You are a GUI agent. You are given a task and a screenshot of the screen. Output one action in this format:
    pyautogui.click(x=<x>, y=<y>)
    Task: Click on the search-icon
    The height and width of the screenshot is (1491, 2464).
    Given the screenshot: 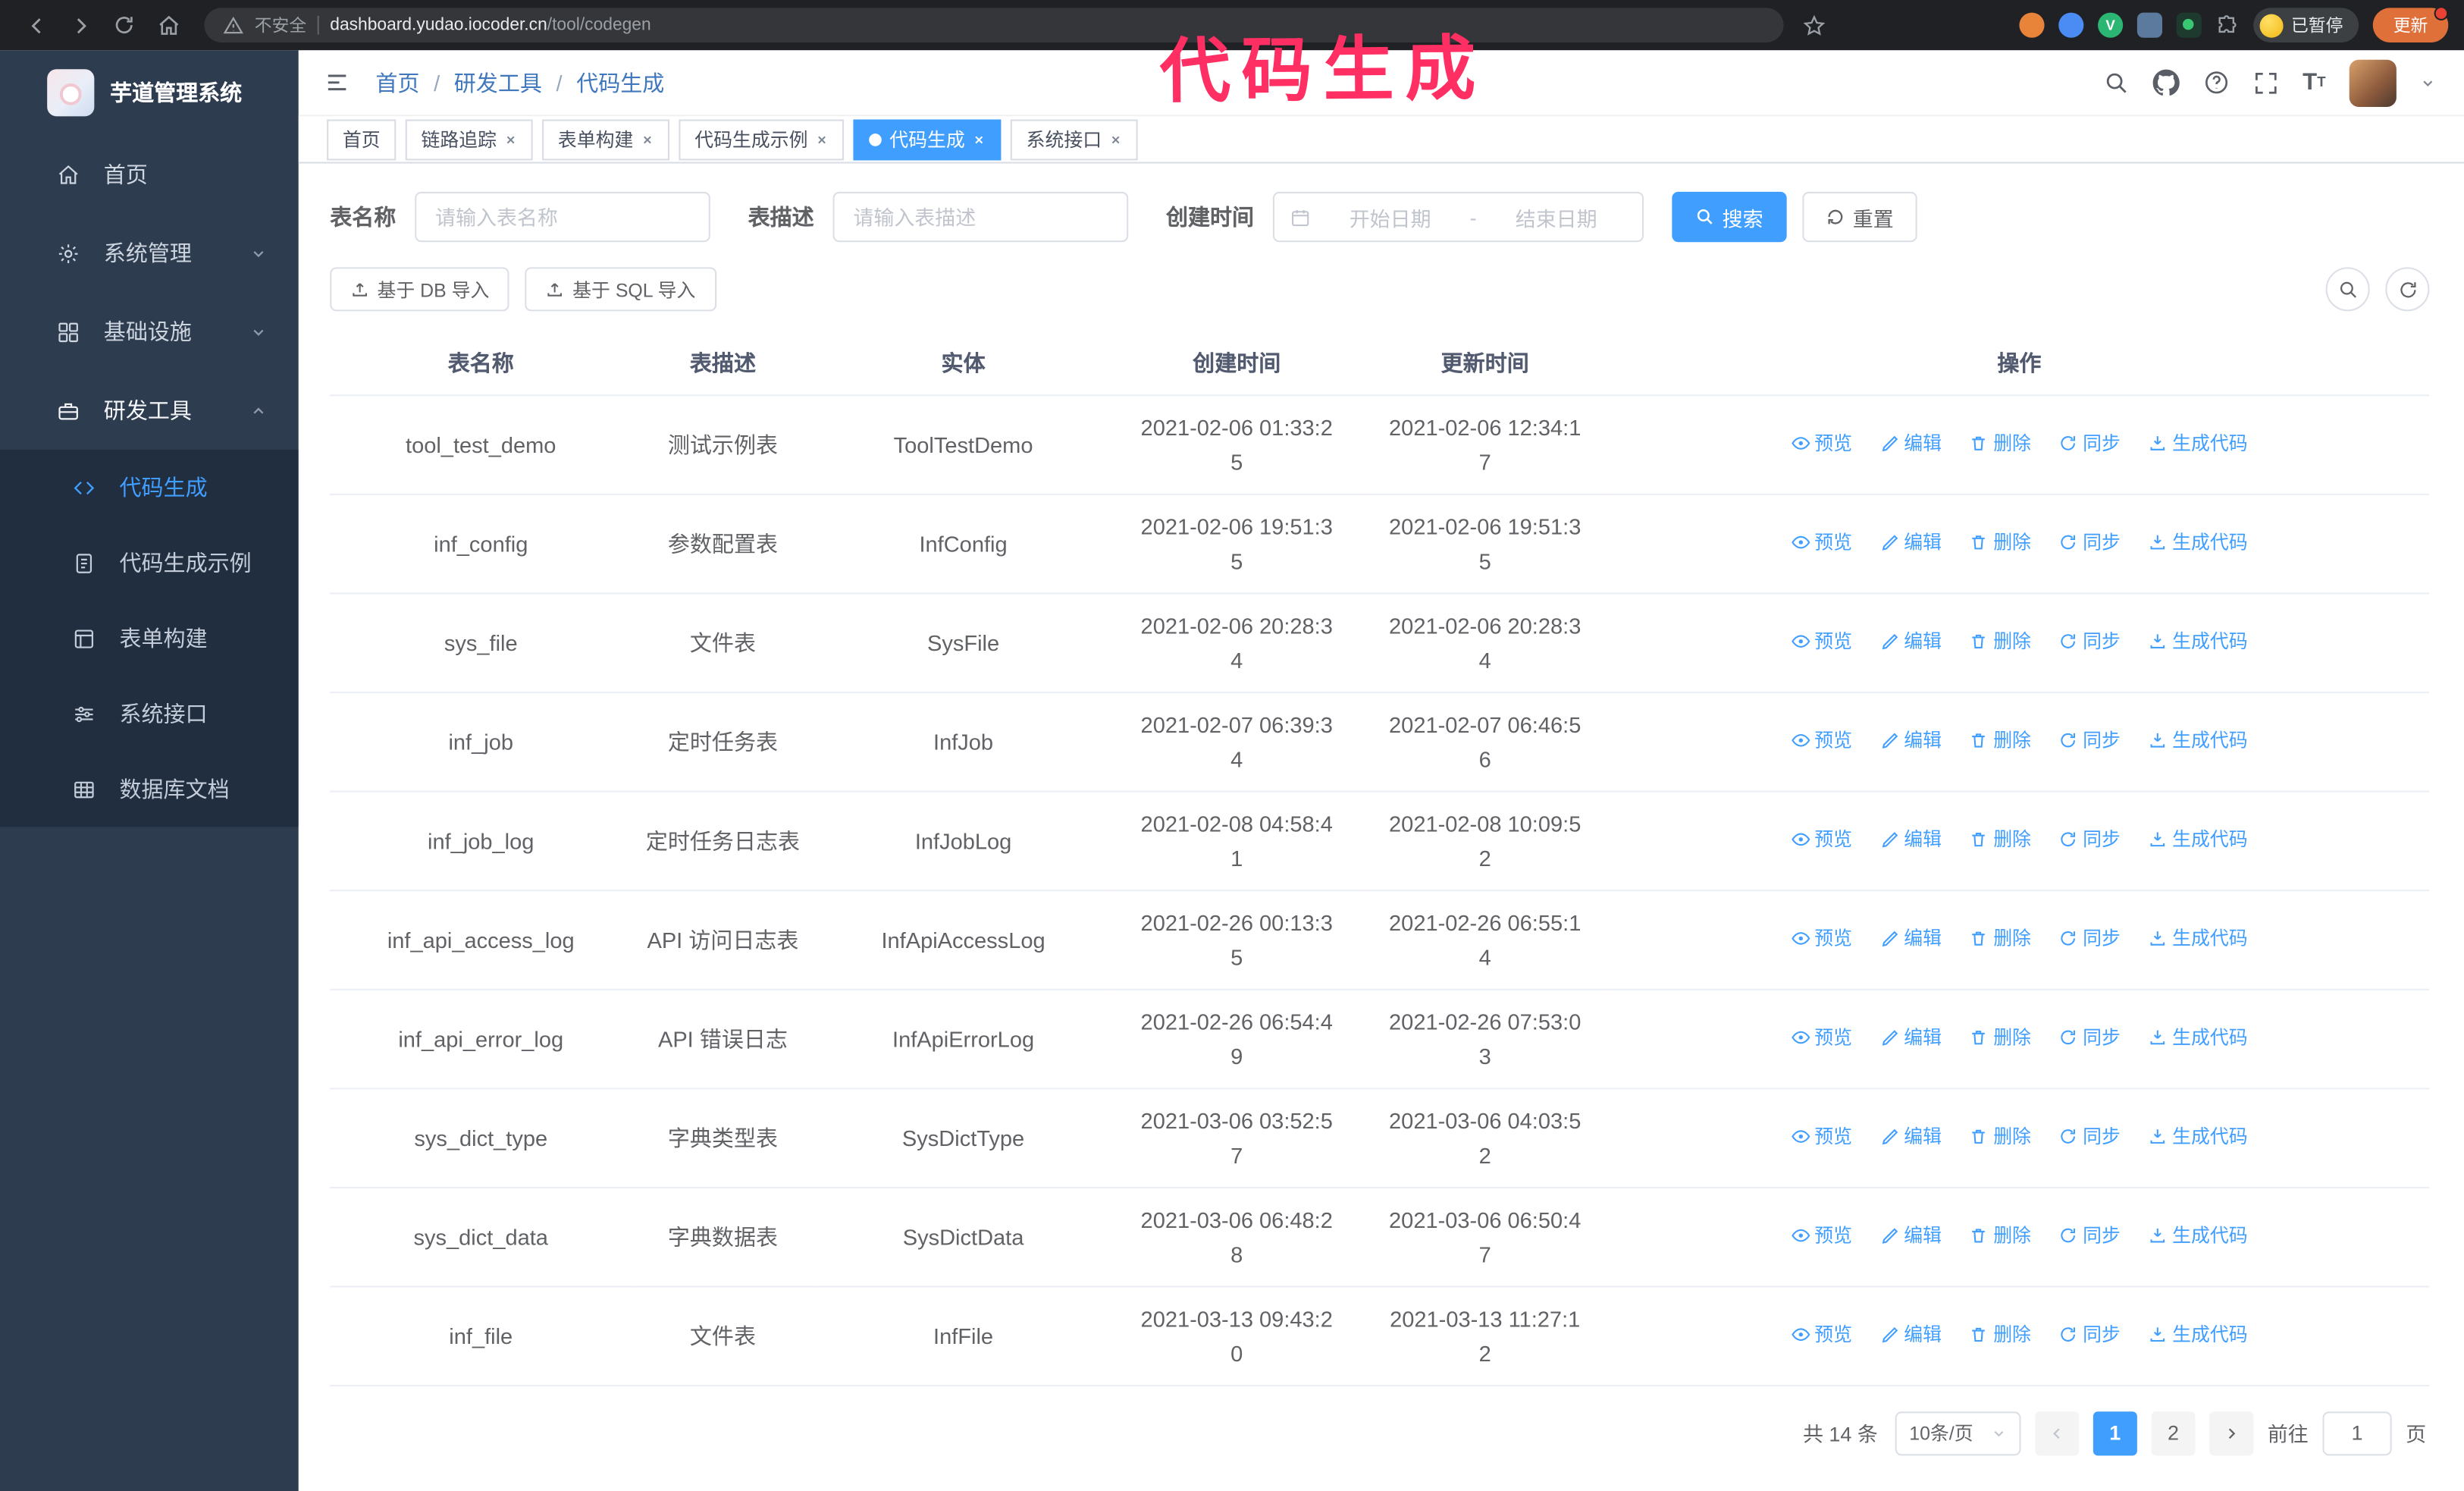 What is the action you would take?
    pyautogui.click(x=2117, y=82)
    